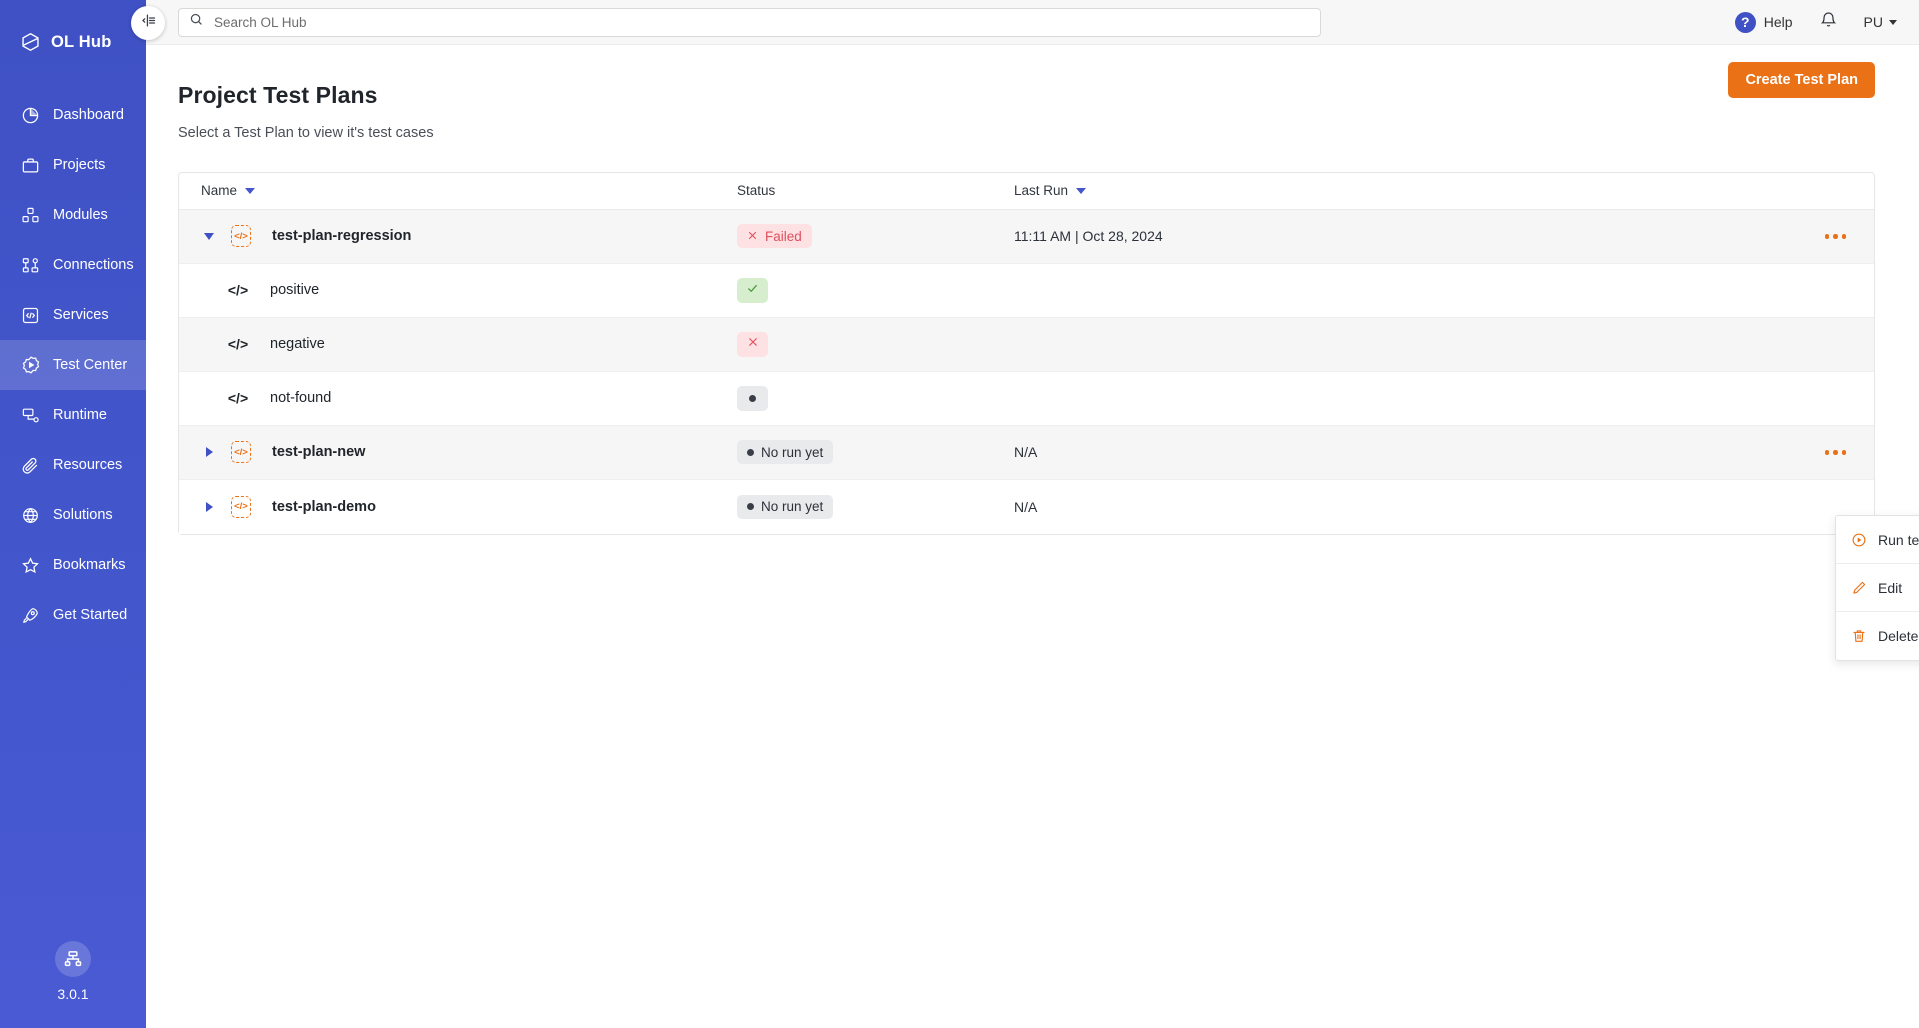  Describe the element at coordinates (93, 265) in the screenshot. I see `sidebar-item-label: Connections` at that location.